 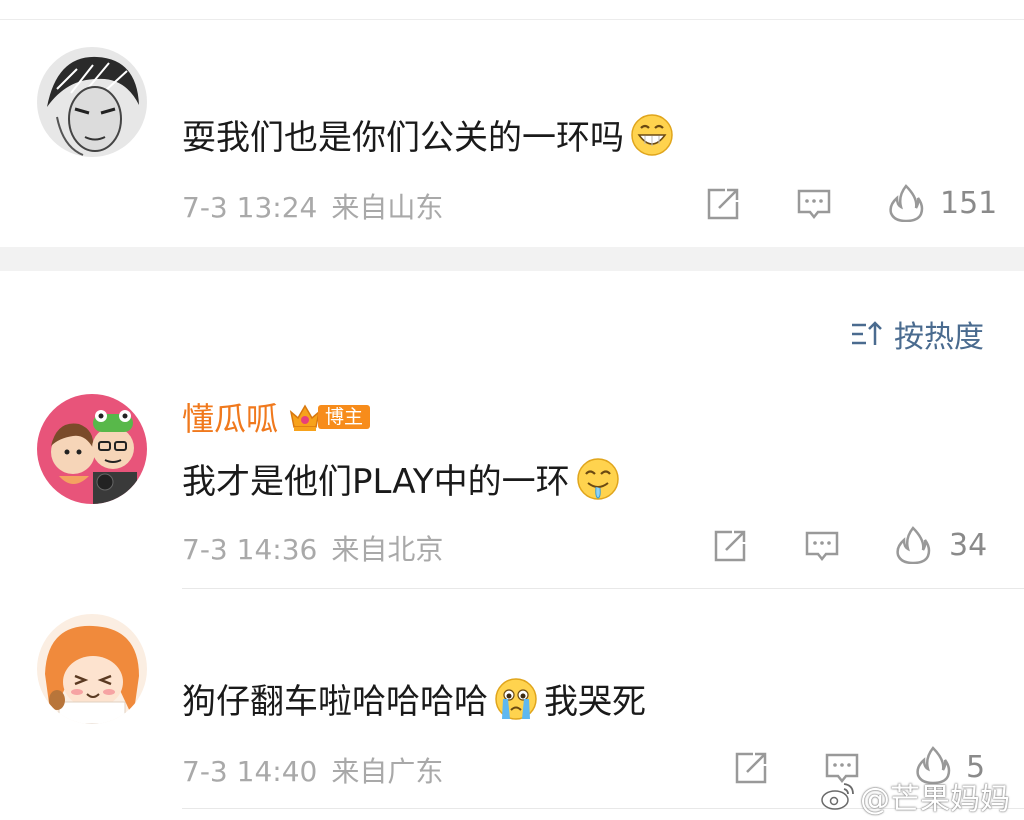 I want to click on comment-time: 7-3 14:40, so click(x=250, y=771).